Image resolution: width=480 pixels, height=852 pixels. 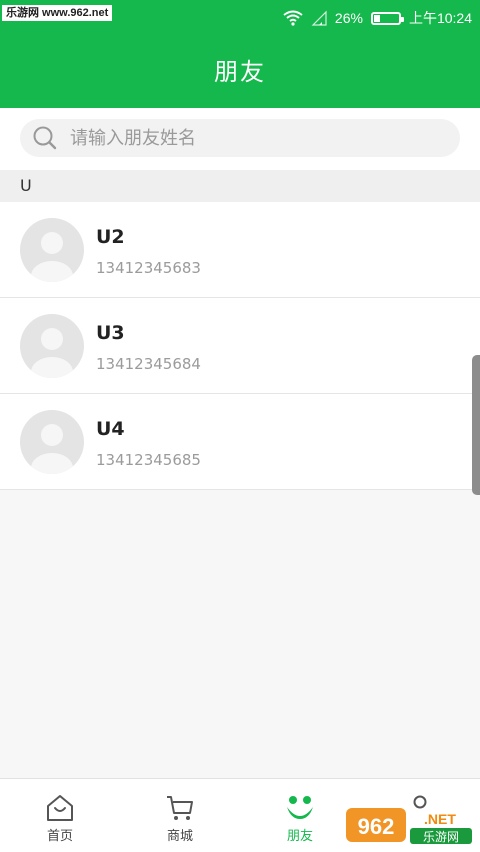 What do you see at coordinates (110, 429) in the screenshot?
I see `contact-name: U4` at bounding box center [110, 429].